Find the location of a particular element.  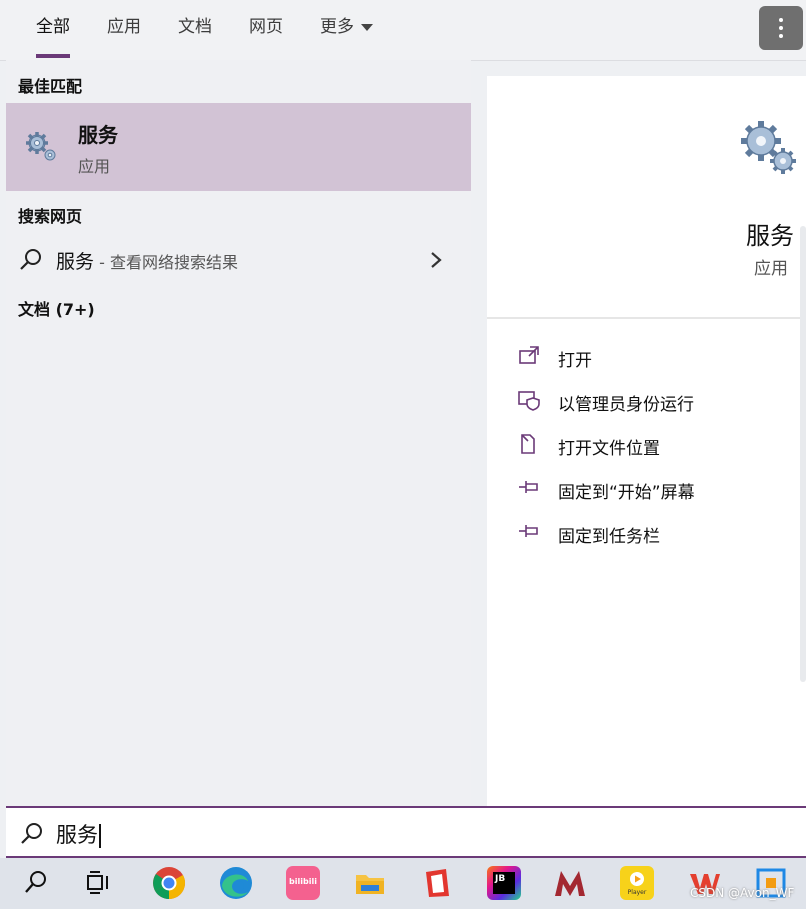

jetbrains-text: JB is located at coordinates (500, 879).